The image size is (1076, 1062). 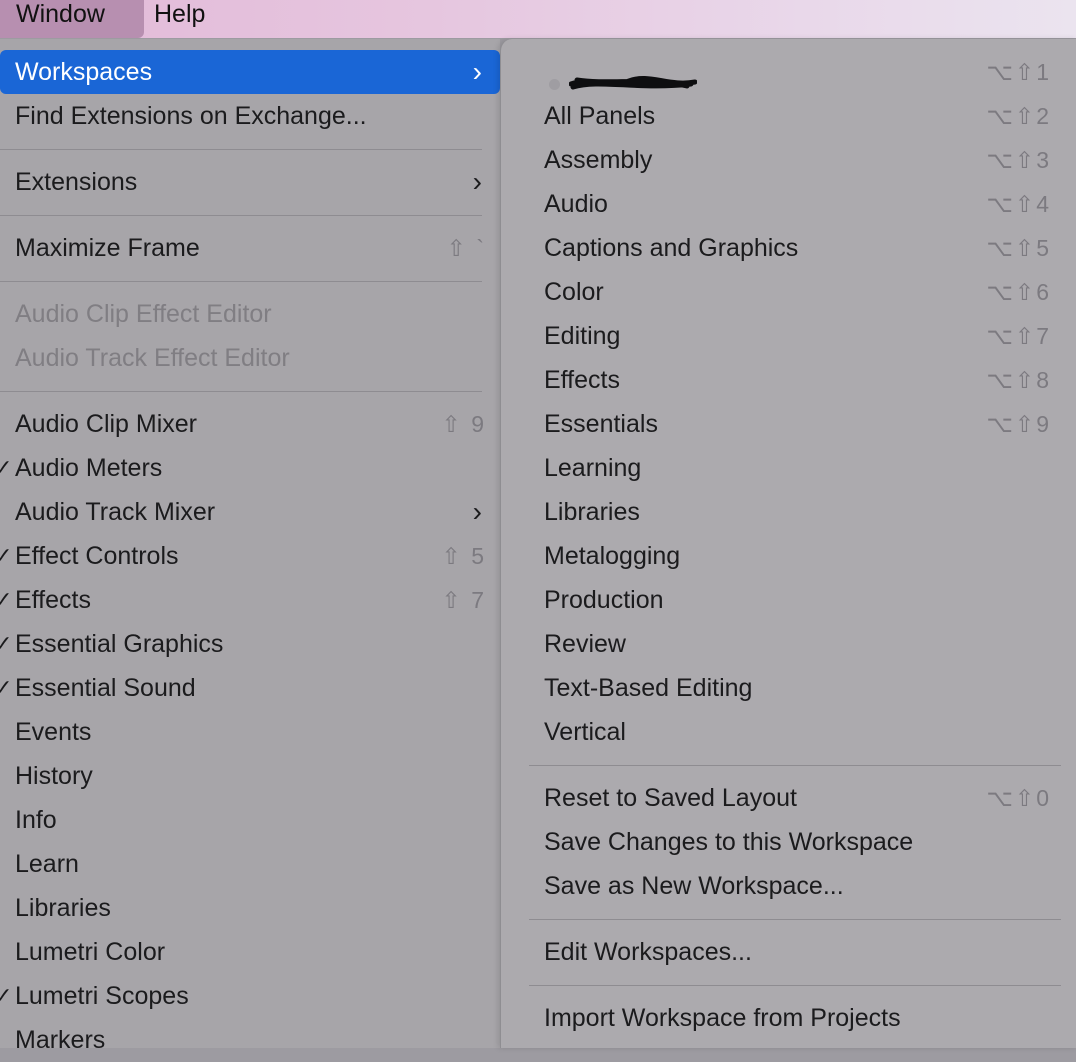 What do you see at coordinates (250, 820) in the screenshot?
I see `menu-item-info: Info` at bounding box center [250, 820].